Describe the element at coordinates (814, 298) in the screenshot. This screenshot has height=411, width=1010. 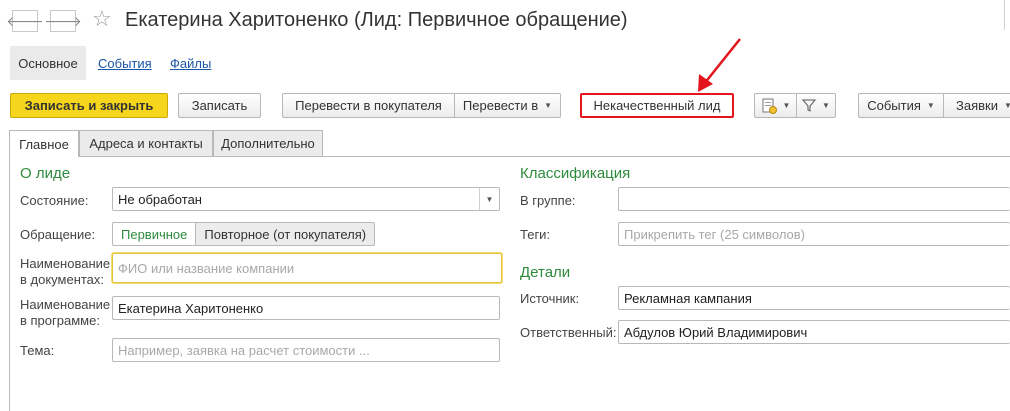
I see `source-input: Рекламная кампания` at that location.